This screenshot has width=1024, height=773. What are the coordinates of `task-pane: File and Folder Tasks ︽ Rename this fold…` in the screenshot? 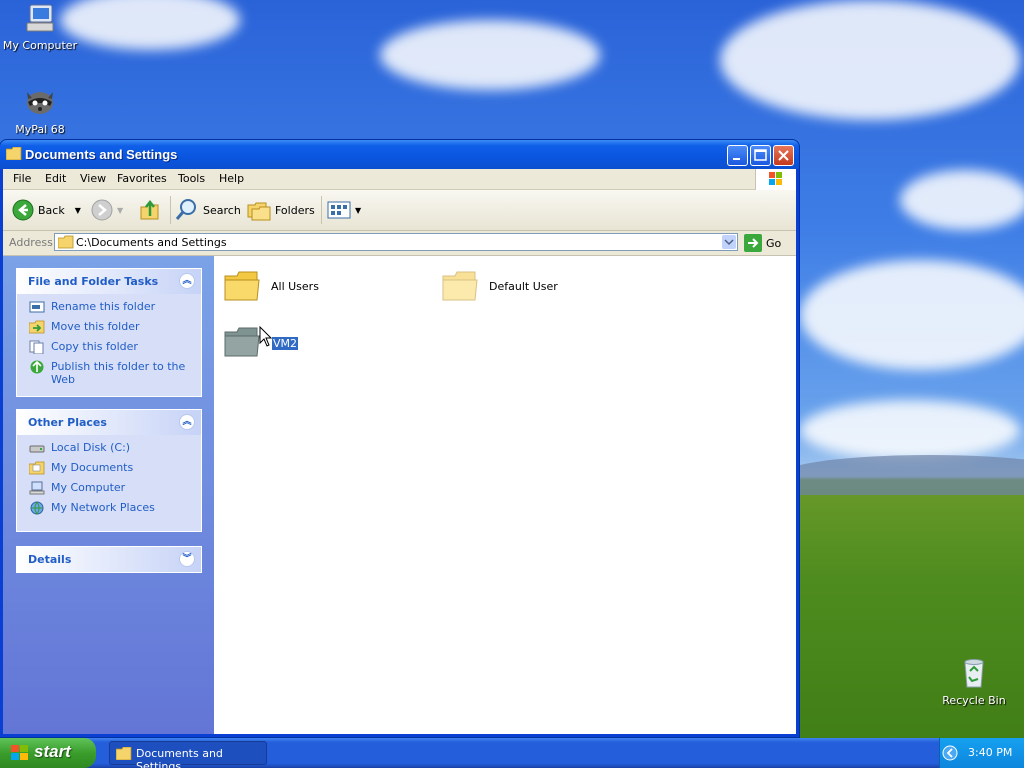 It's located at (108, 495).